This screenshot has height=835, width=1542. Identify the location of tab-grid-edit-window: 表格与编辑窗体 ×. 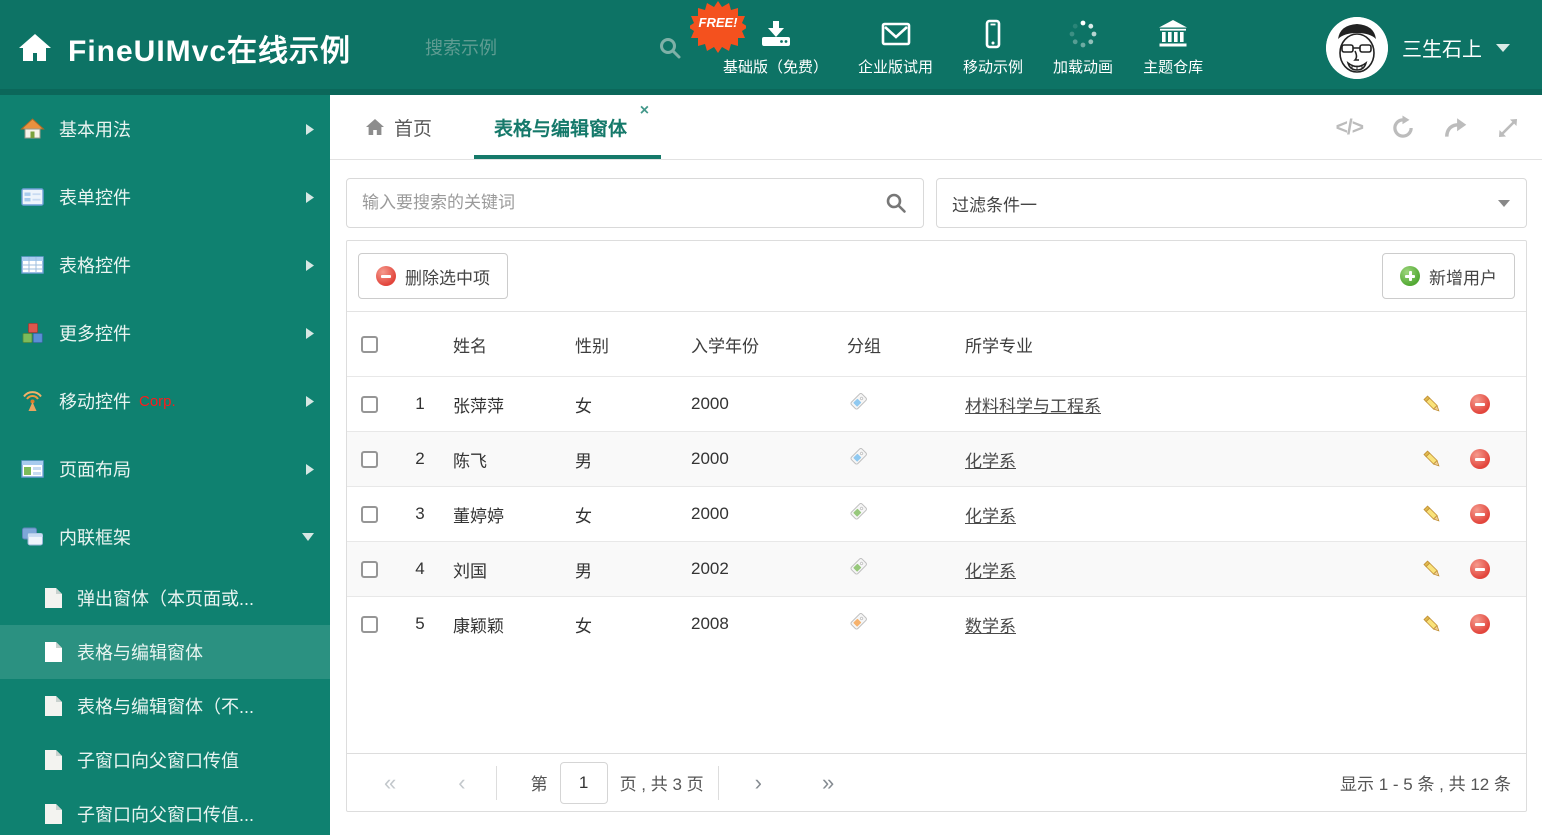
(568, 127).